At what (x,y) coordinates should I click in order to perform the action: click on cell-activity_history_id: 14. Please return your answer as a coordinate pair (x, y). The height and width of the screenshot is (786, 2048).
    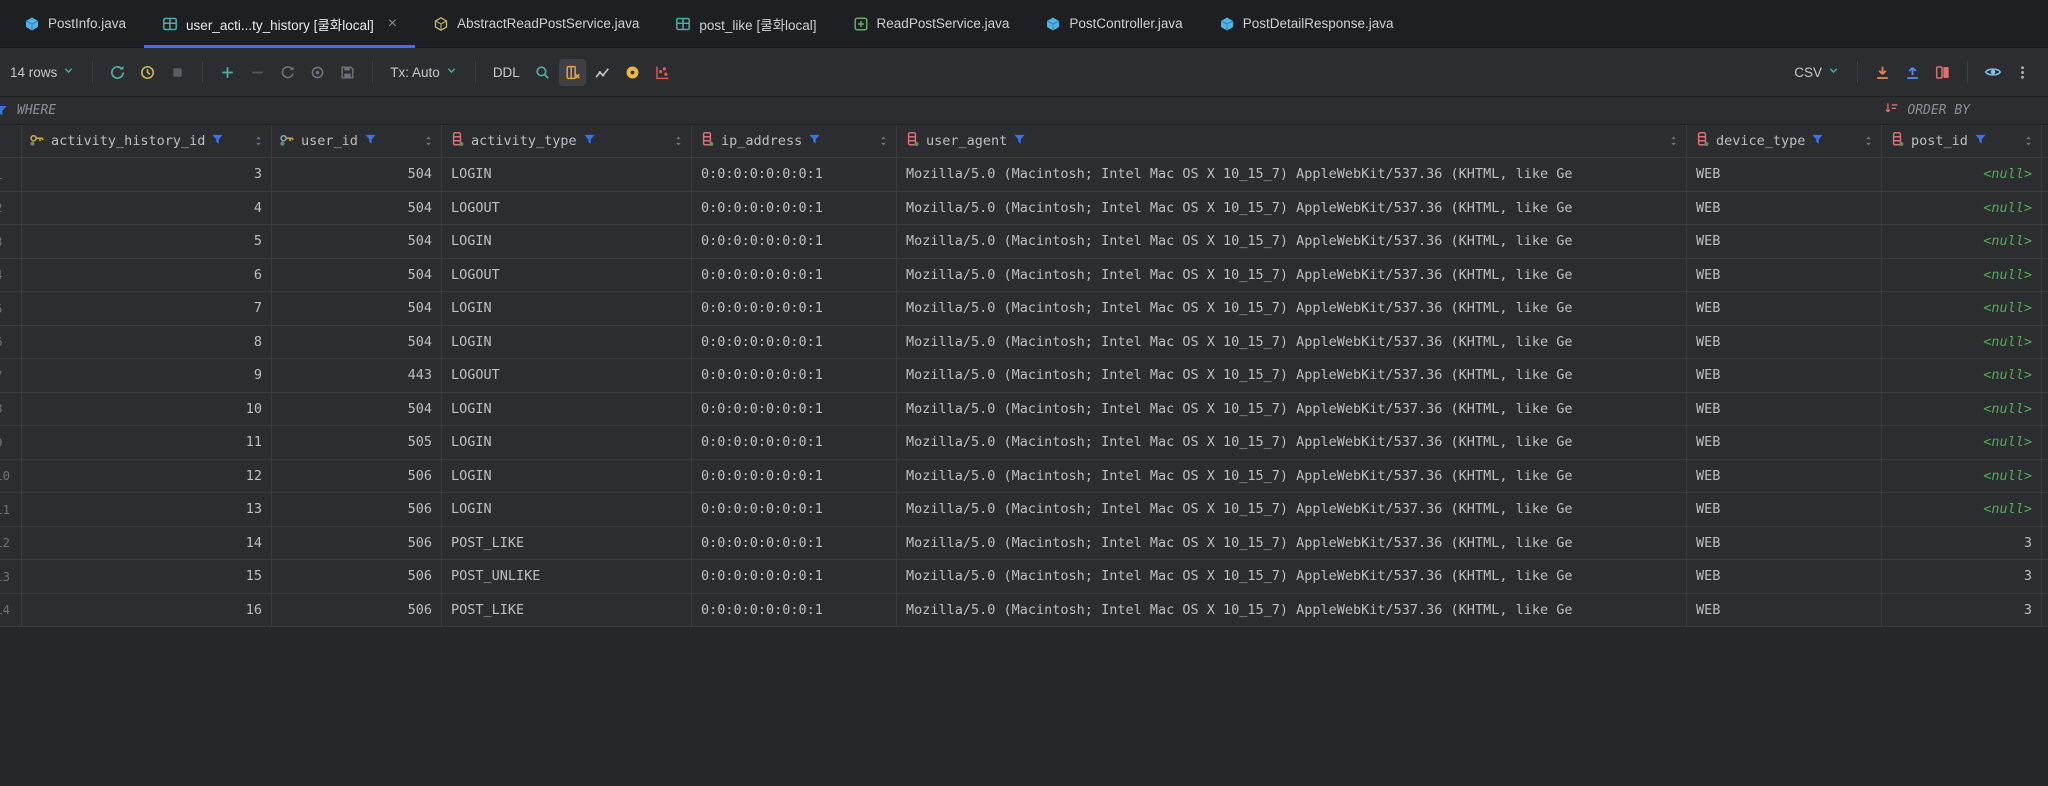
    Looking at the image, I should click on (147, 543).